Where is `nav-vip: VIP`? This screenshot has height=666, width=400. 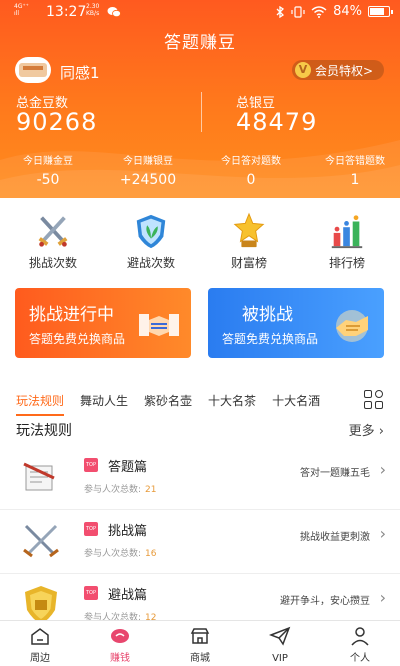
nav-vip: VIP is located at coordinates (280, 643).